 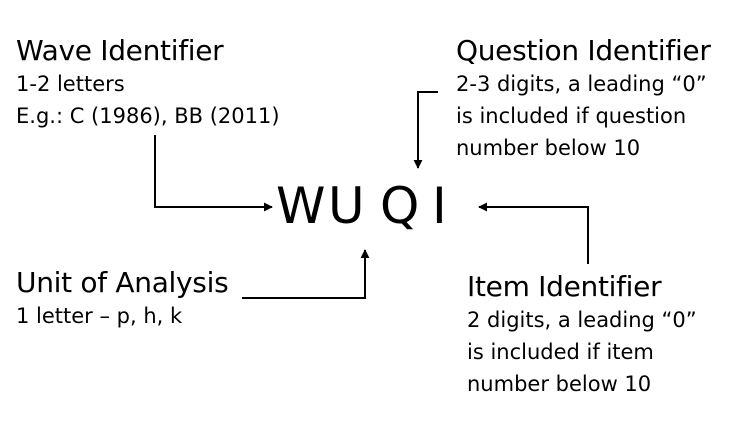 What do you see at coordinates (533, 233) in the screenshot?
I see `arrow-item-to-i` at bounding box center [533, 233].